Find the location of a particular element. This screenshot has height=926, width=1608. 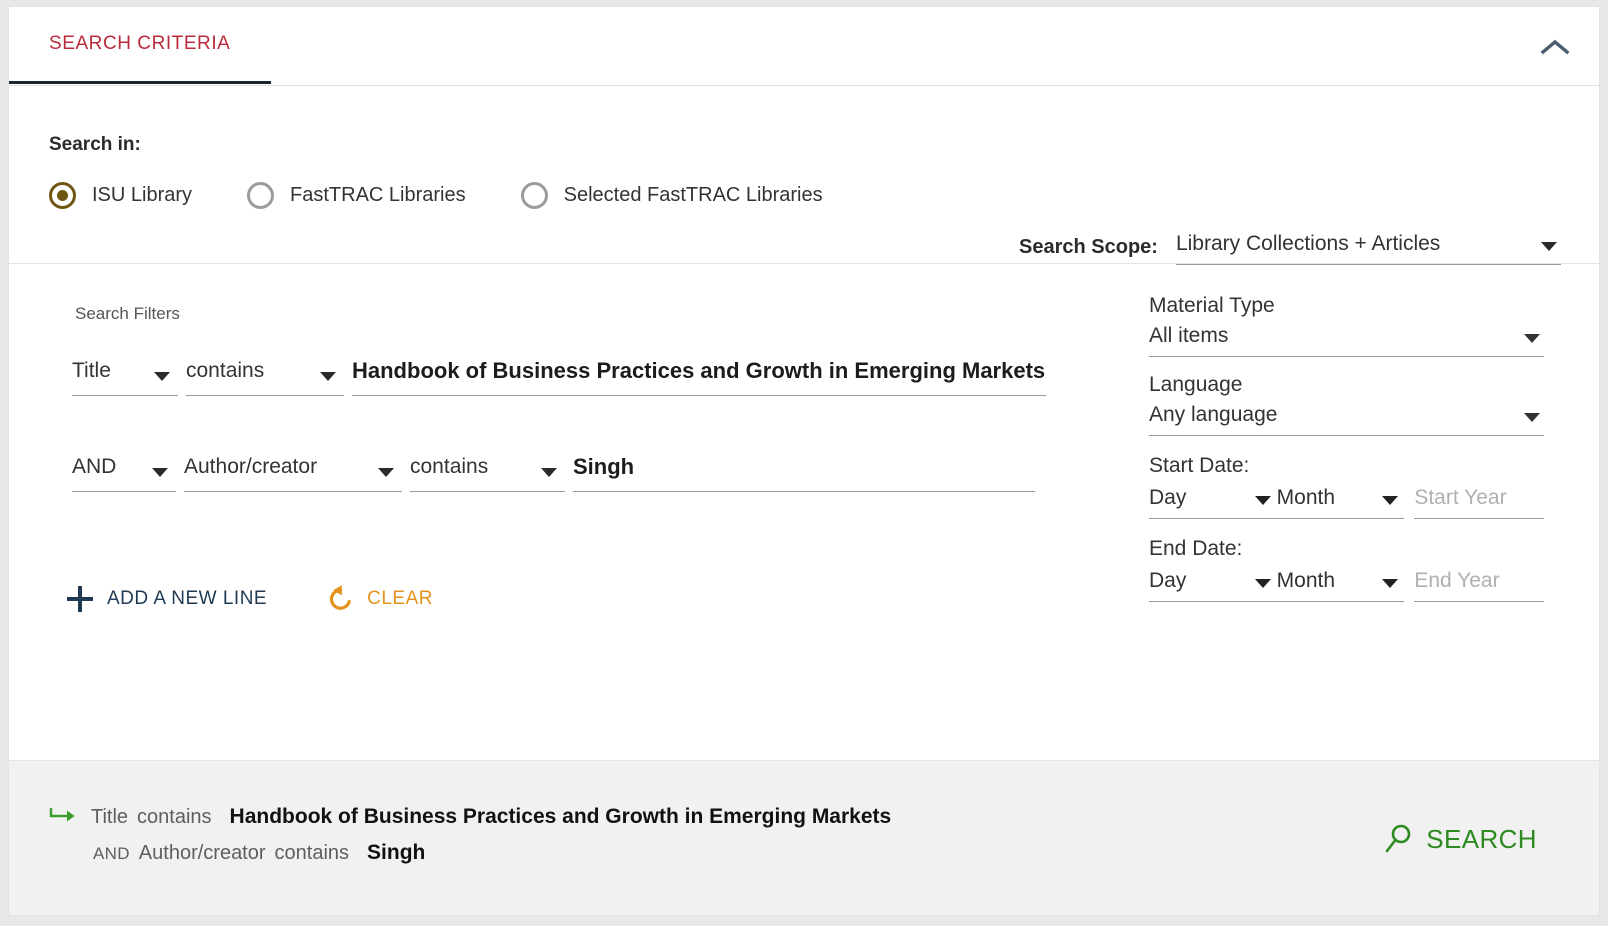

start-day-value: Day is located at coordinates (1168, 497).